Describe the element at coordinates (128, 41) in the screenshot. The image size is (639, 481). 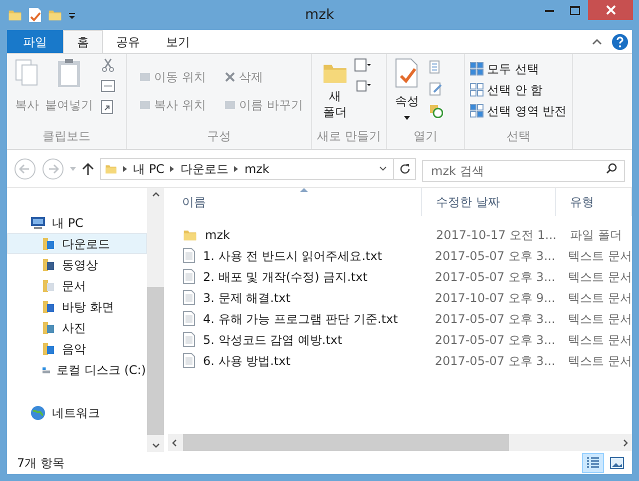
I see `ribbon-tab: 공유` at that location.